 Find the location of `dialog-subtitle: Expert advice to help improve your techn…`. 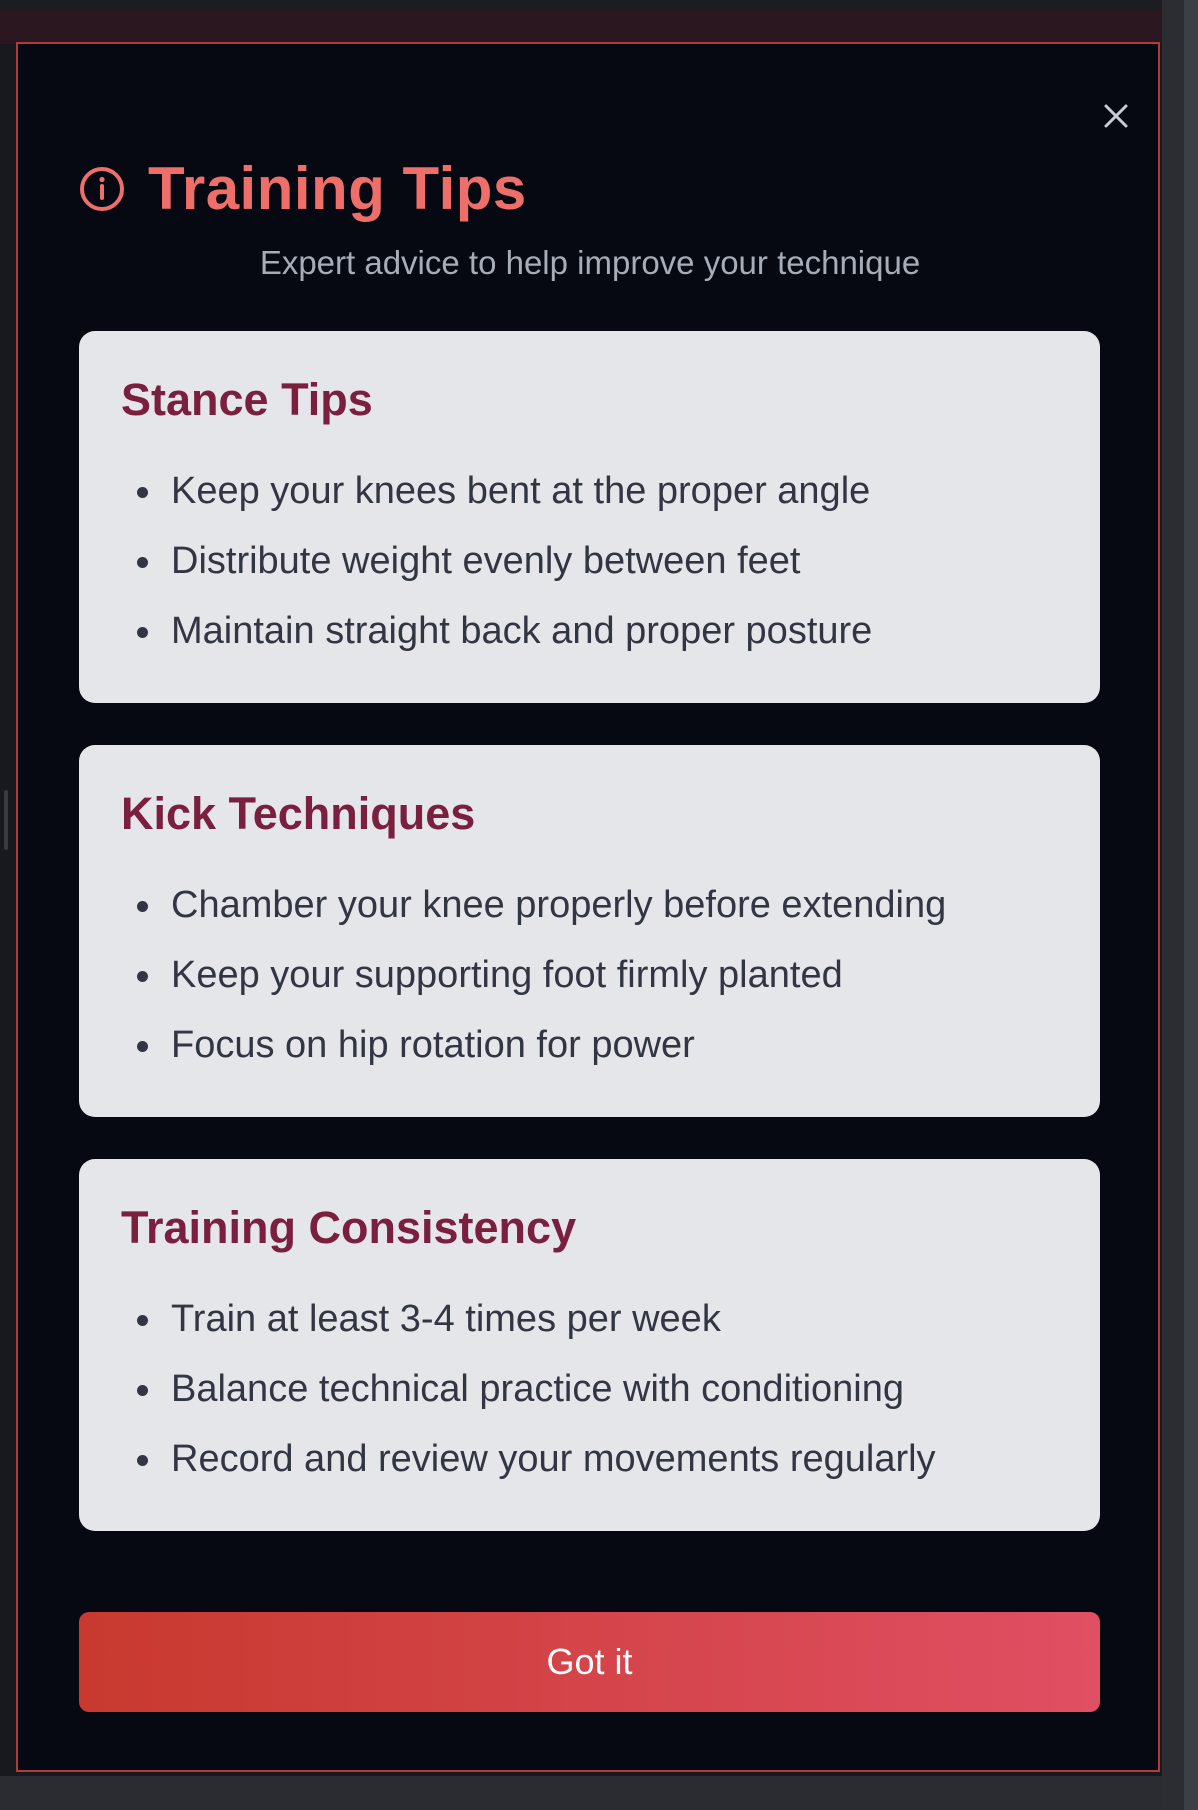

dialog-subtitle: Expert advice to help improve your techn… is located at coordinates (590, 262).